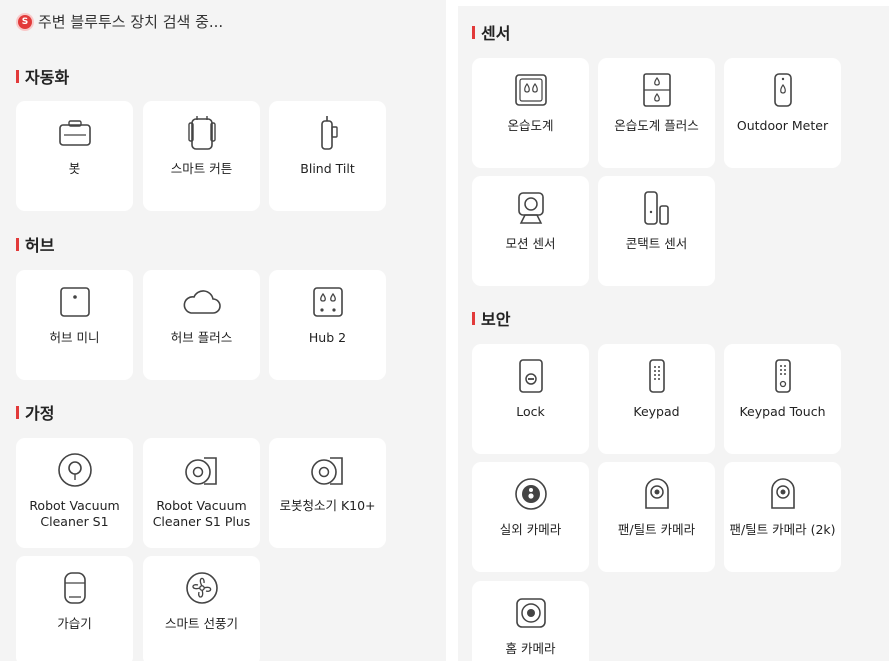 The image size is (889, 661). I want to click on device-label: 홈 카메라, so click(530, 648).